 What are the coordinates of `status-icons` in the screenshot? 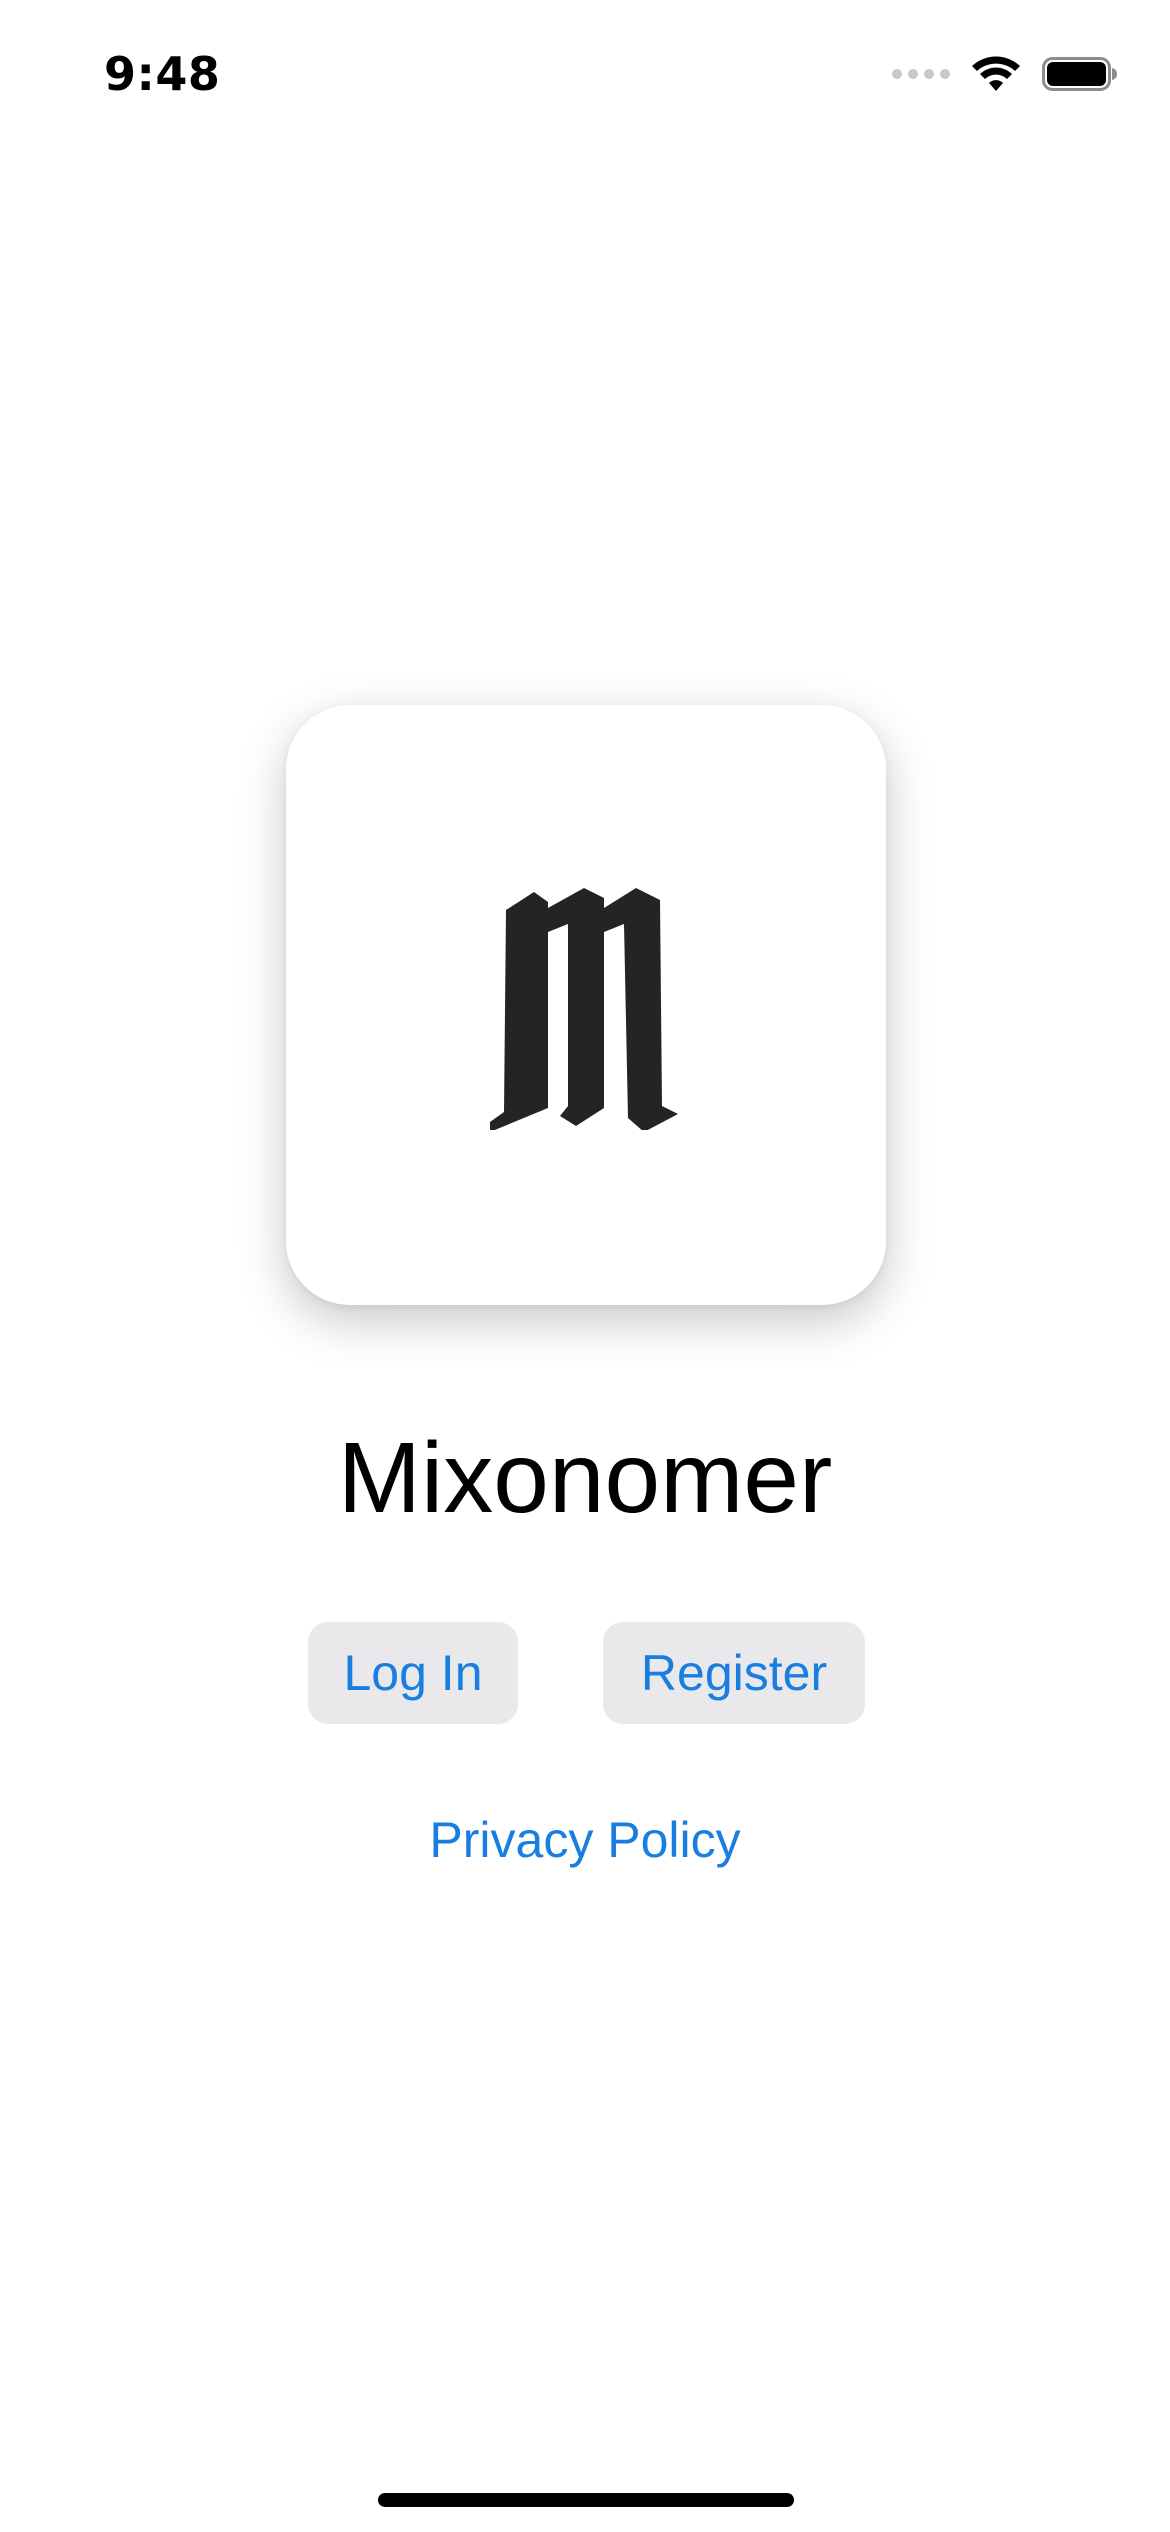 It's located at (1005, 74).